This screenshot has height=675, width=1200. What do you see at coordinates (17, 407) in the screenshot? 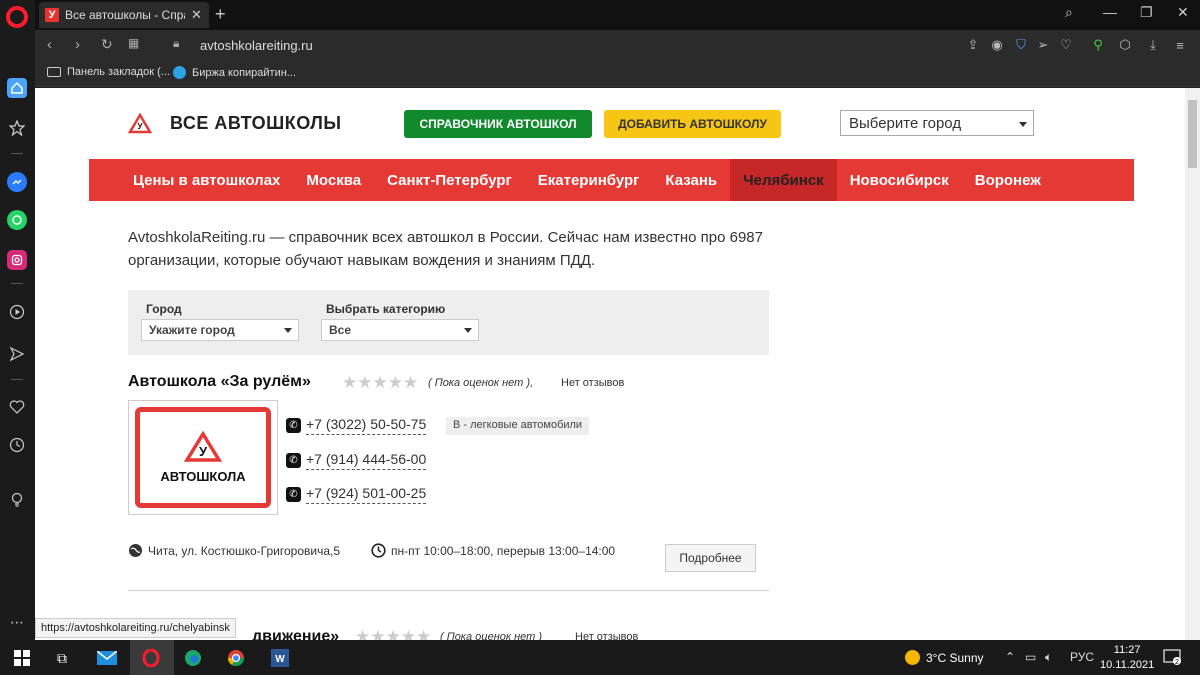
I see `heart-icon` at bounding box center [17, 407].